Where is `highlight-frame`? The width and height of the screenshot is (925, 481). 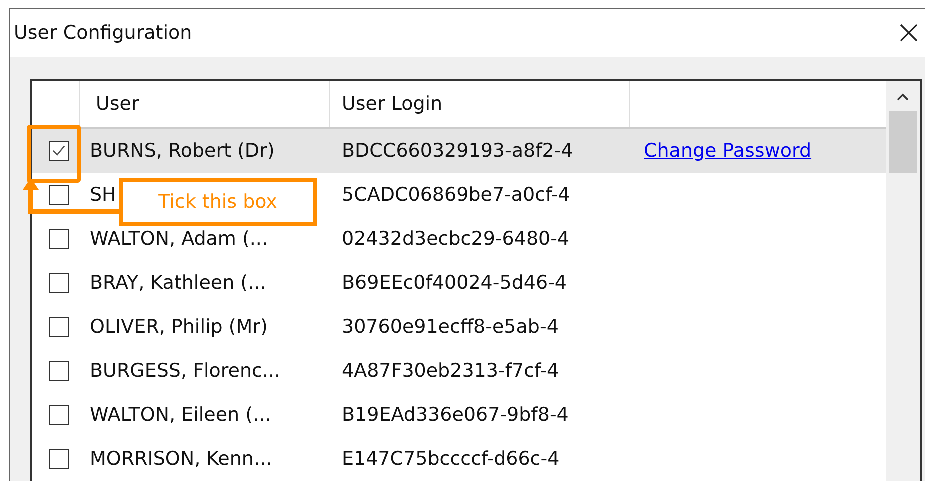
highlight-frame is located at coordinates (54, 154).